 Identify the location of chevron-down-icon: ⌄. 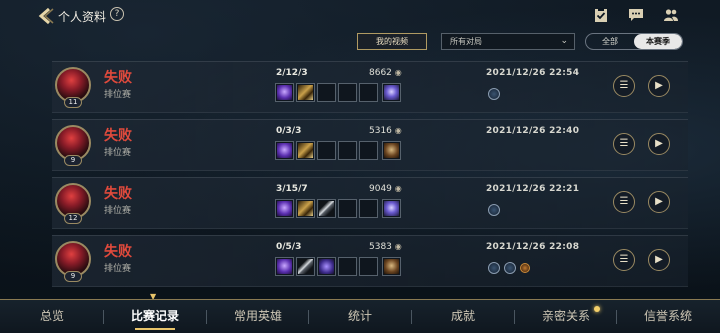
(564, 41).